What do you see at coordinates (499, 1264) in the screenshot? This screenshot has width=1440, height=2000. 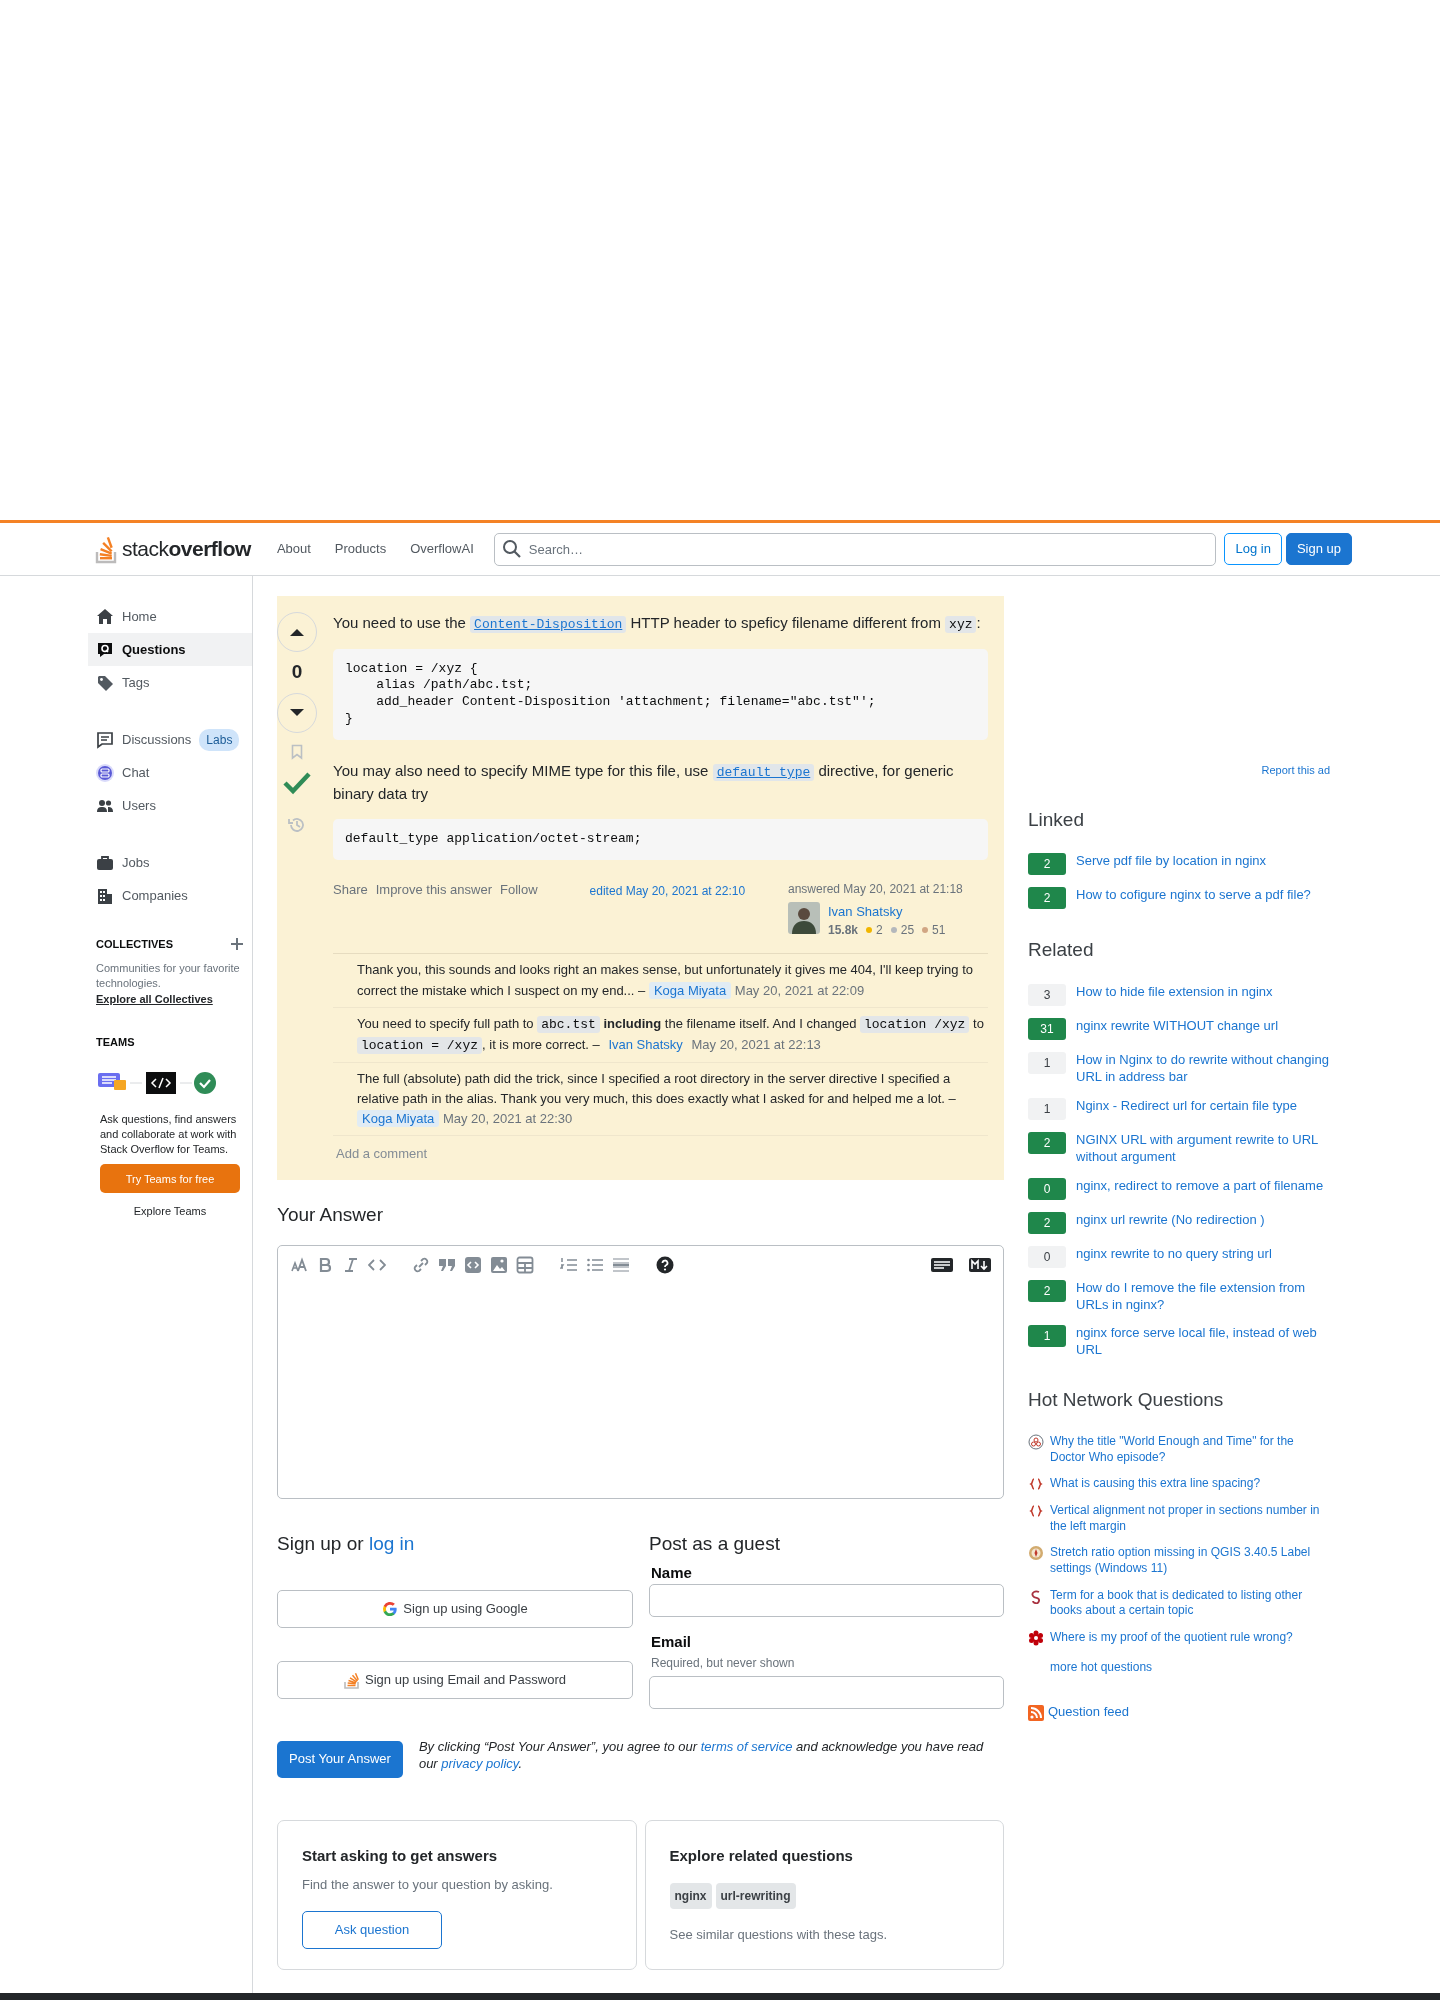 I see `image-icon` at bounding box center [499, 1264].